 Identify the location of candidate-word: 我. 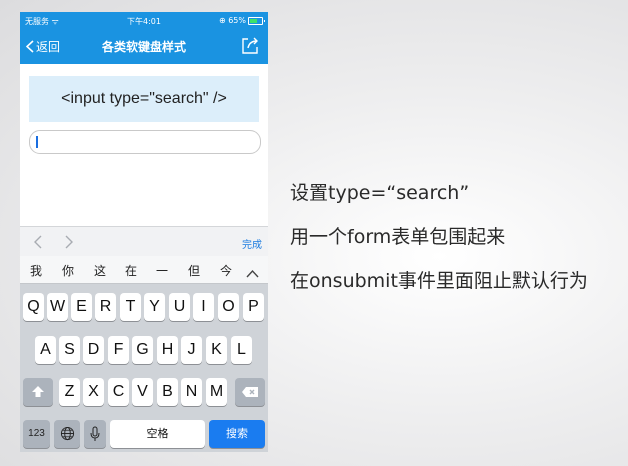
(36, 270).